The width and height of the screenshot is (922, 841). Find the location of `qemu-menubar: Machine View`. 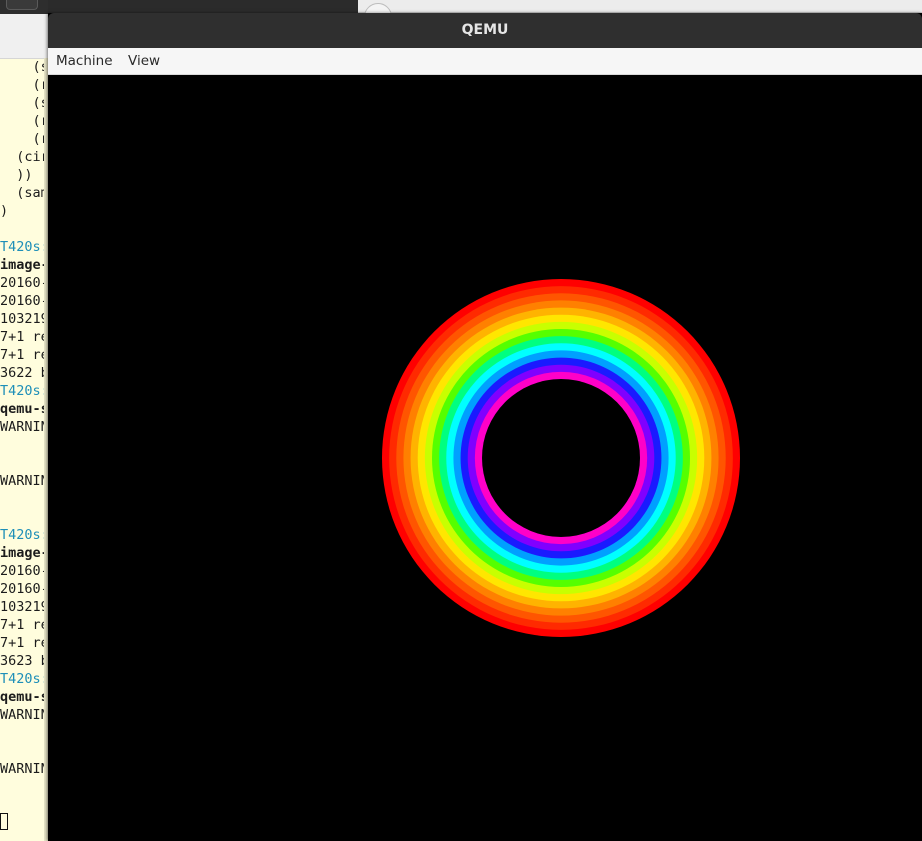

qemu-menubar: Machine View is located at coordinates (485, 61).